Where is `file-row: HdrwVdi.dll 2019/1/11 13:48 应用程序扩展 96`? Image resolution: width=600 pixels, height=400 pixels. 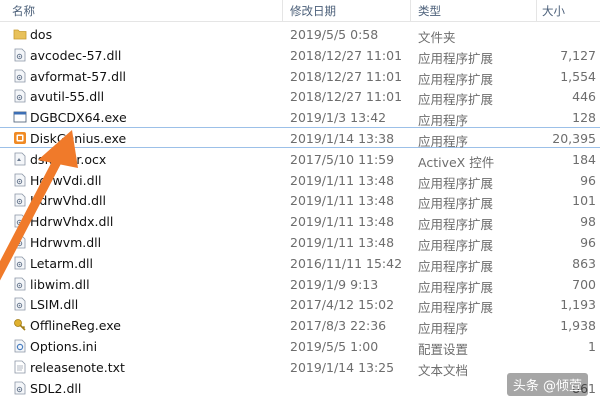
file-row: HdrwVdi.dll 2019/1/11 13:48 应用程序扩展 96 is located at coordinates (300, 180).